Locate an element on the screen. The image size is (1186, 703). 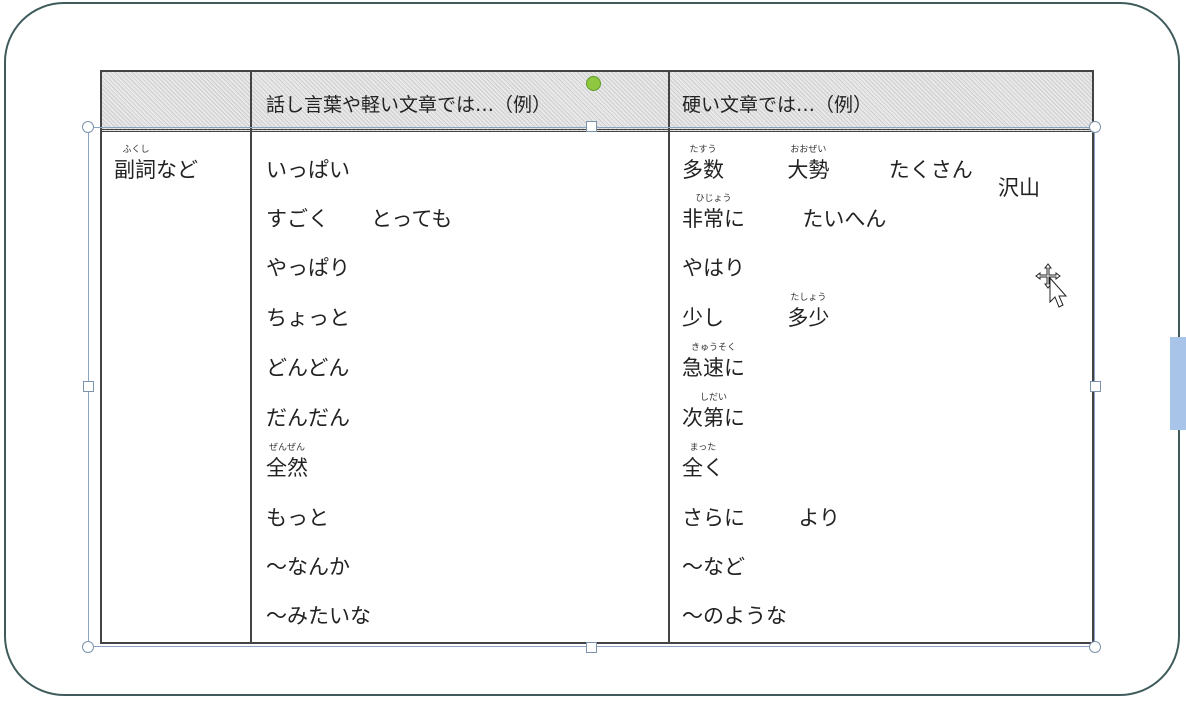
resize-handle-right is located at coordinates (1095, 386).